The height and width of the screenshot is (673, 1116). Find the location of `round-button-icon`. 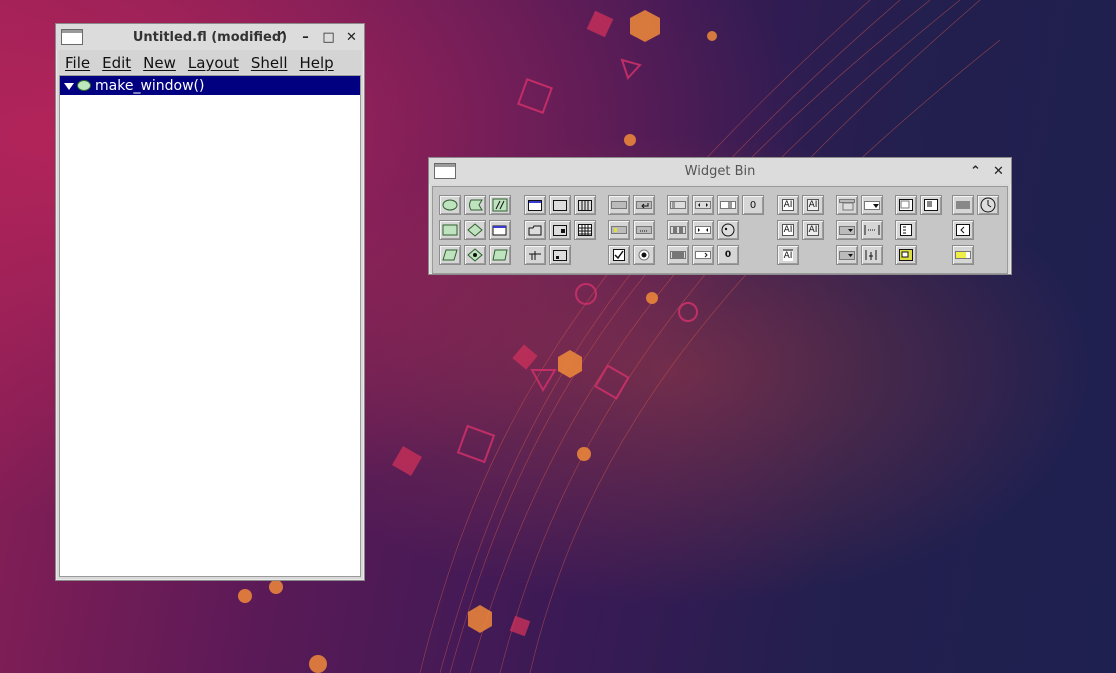

round-button-icon is located at coordinates (644, 255).